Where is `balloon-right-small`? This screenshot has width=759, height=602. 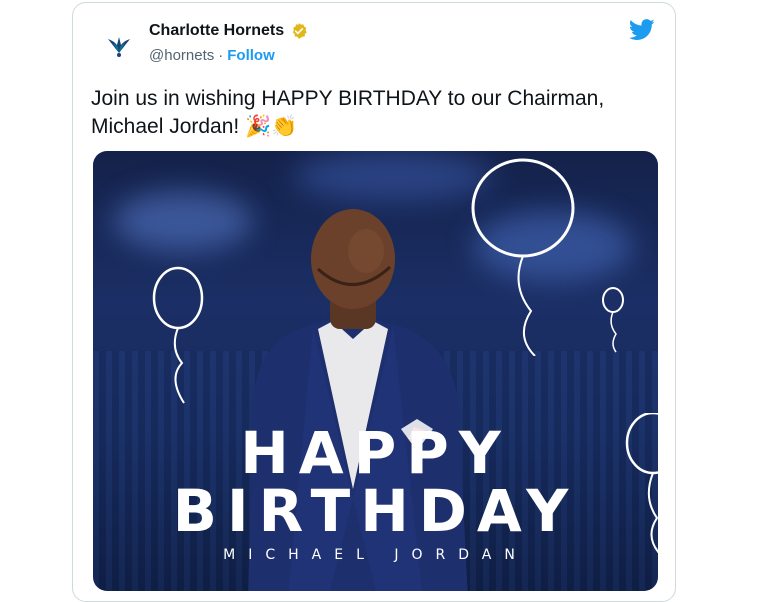 balloon-right-small is located at coordinates (613, 320).